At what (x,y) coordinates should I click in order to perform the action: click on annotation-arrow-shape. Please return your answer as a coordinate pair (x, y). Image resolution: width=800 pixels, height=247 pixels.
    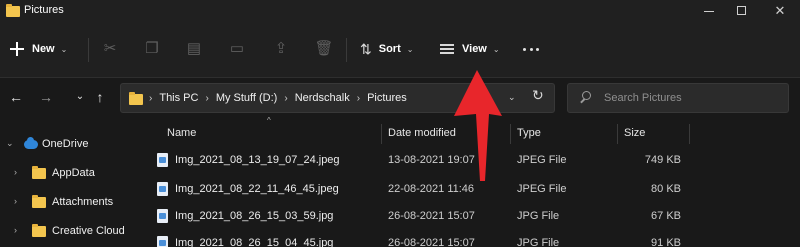
    Looking at the image, I should click on (478, 125).